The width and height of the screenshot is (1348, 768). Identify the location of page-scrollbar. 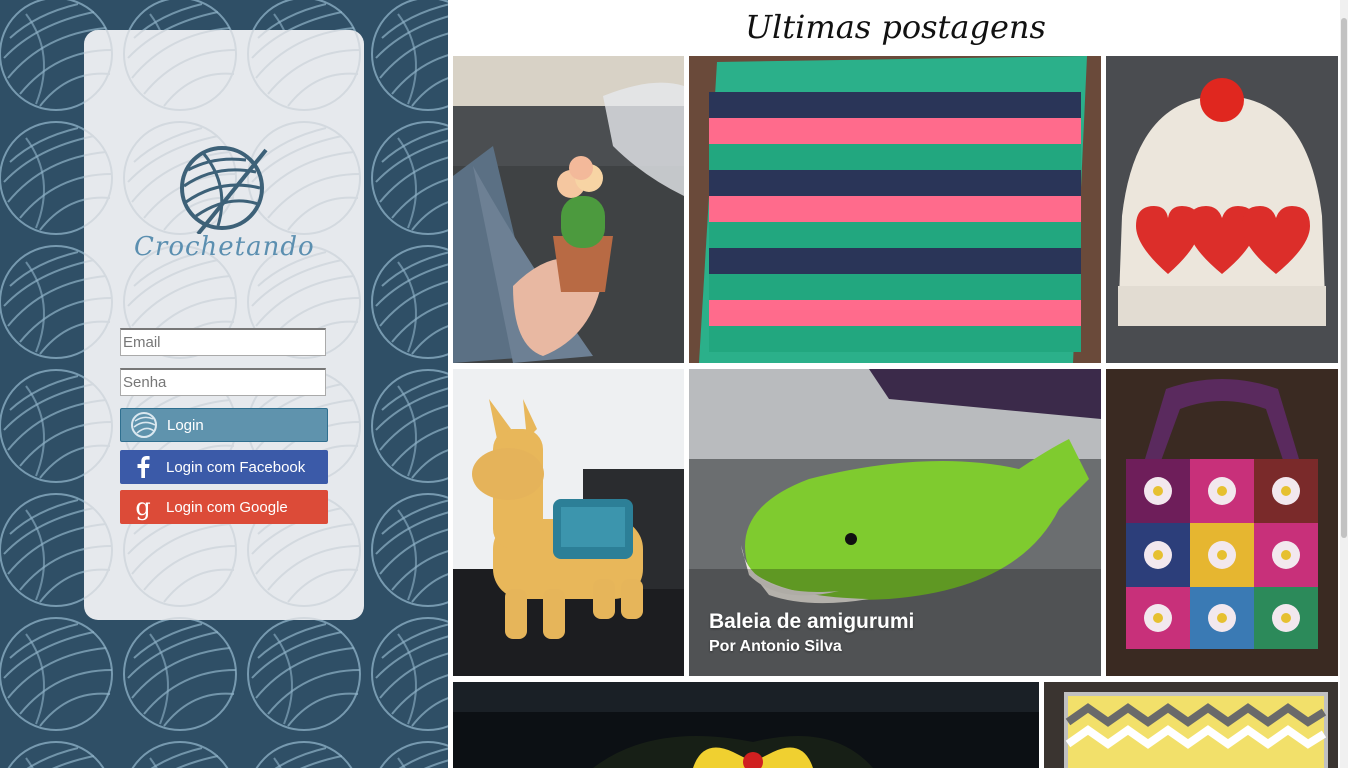
(1344, 384).